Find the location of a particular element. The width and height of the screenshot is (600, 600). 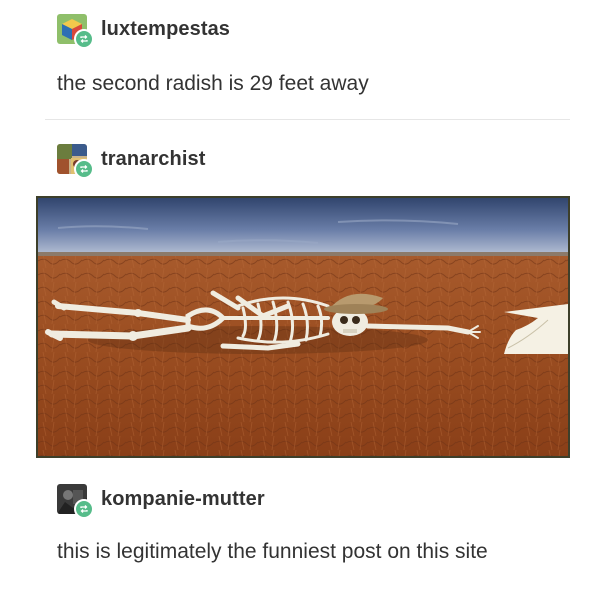

post-header-tranarchist: tranarchist is located at coordinates (131, 161).